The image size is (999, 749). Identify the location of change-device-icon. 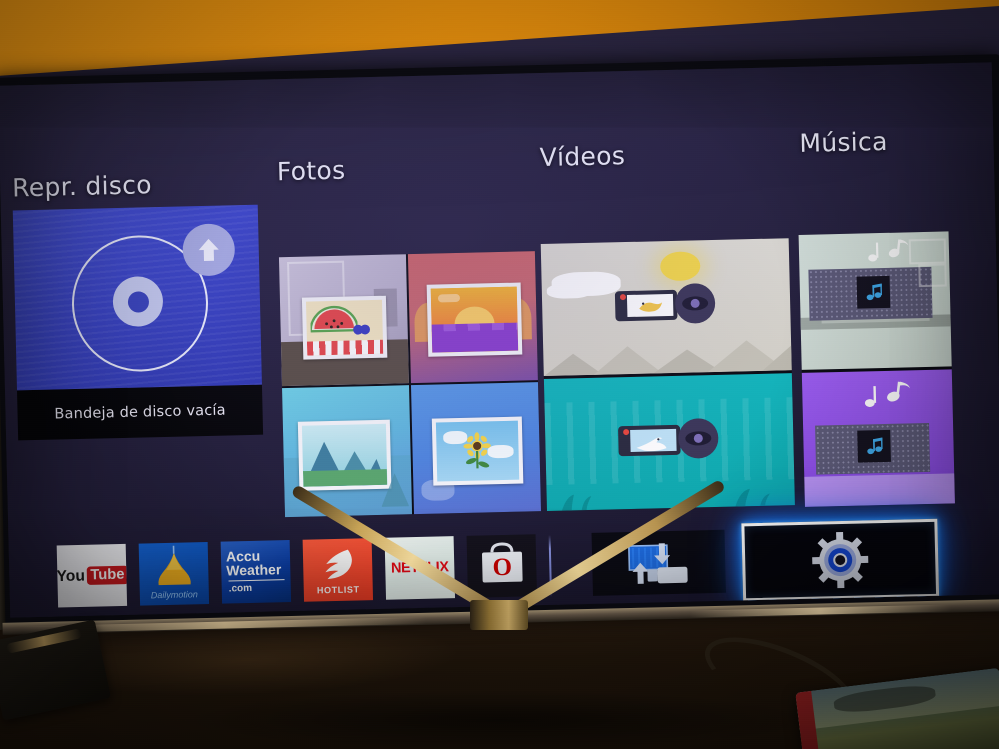
(657, 563).